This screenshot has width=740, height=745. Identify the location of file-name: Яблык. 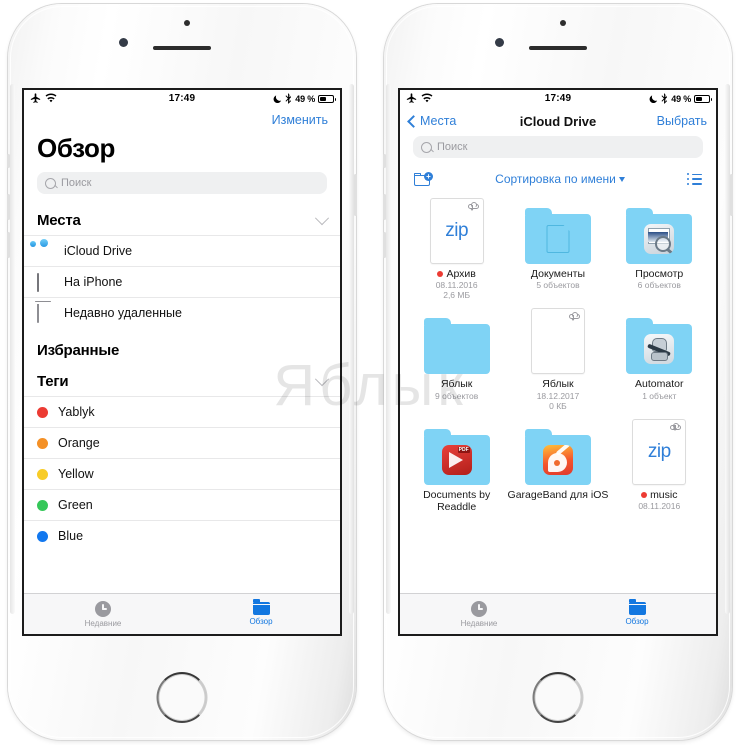
(558, 384).